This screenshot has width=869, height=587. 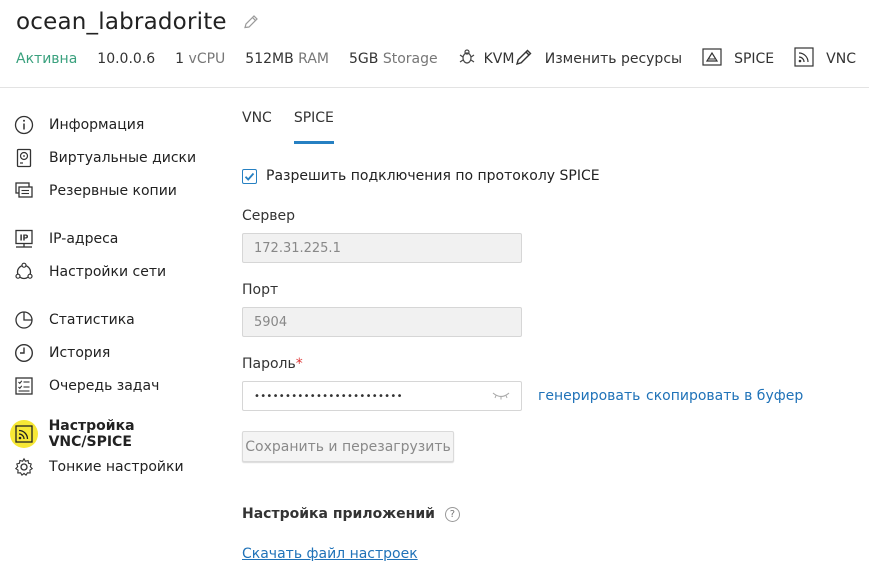 What do you see at coordinates (328, 396) in the screenshot?
I see `password-value: ••••••••••••••••••••••••` at bounding box center [328, 396].